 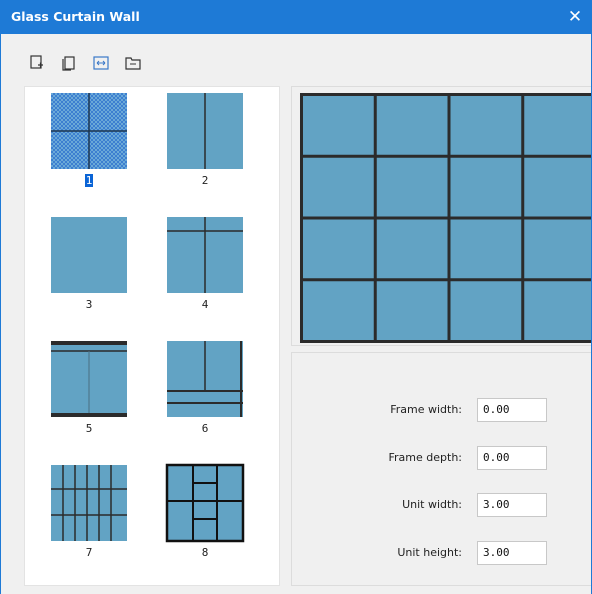 I want to click on style-thumbnail-3: 3, so click(x=89, y=263).